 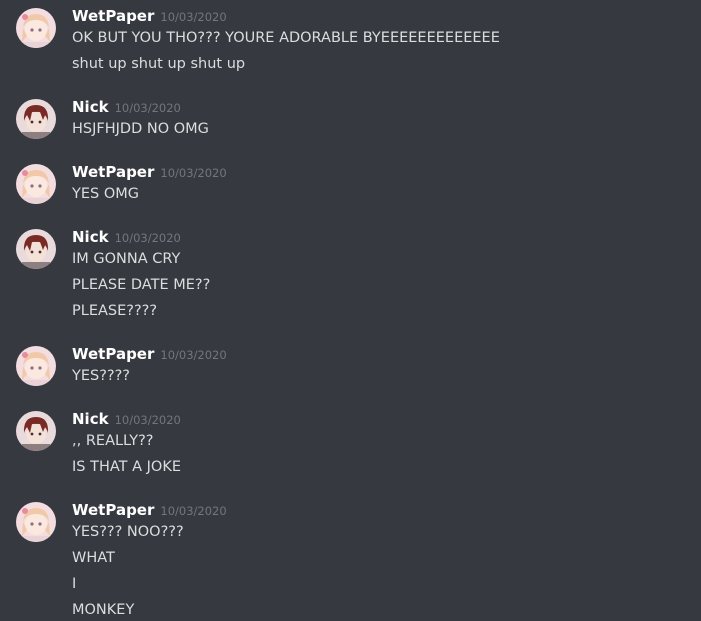 What do you see at coordinates (141, 285) in the screenshot?
I see `message-text: PLEASE DATE ME??` at bounding box center [141, 285].